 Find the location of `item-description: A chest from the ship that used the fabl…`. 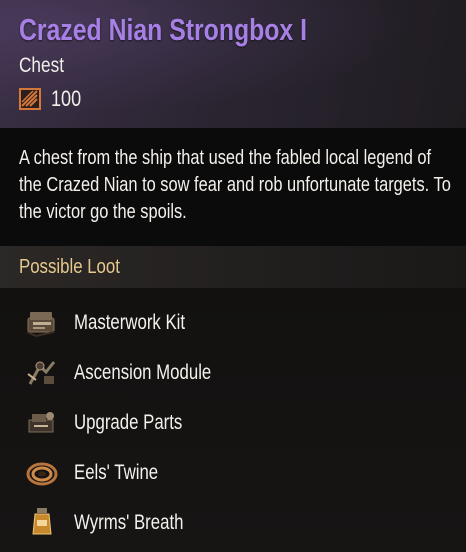

item-description: A chest from the ship that used the fabl… is located at coordinates (235, 184).